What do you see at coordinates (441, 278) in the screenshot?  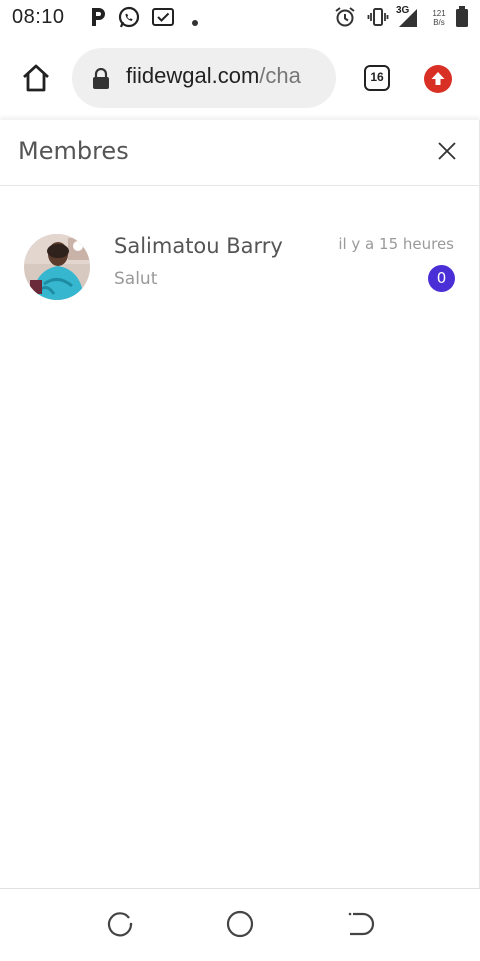 I see `unread-badge: 0` at bounding box center [441, 278].